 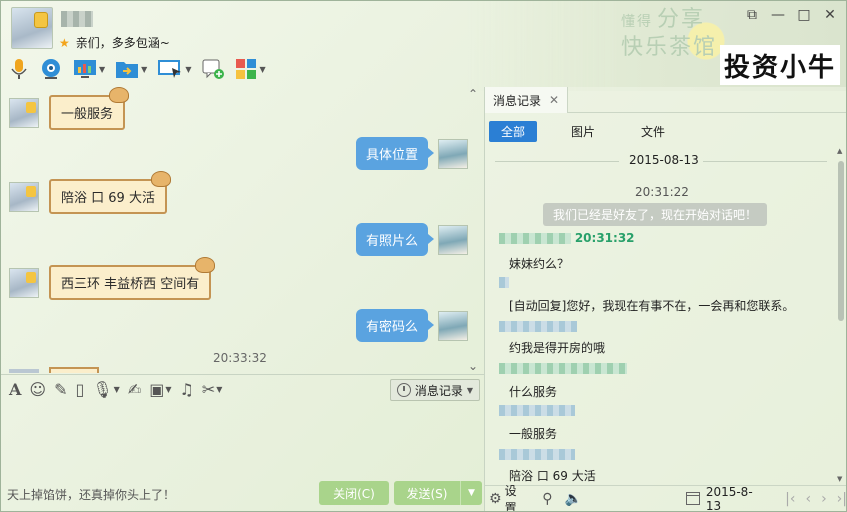 I want to click on message-bubble: 有照片么, so click(x=395, y=239).